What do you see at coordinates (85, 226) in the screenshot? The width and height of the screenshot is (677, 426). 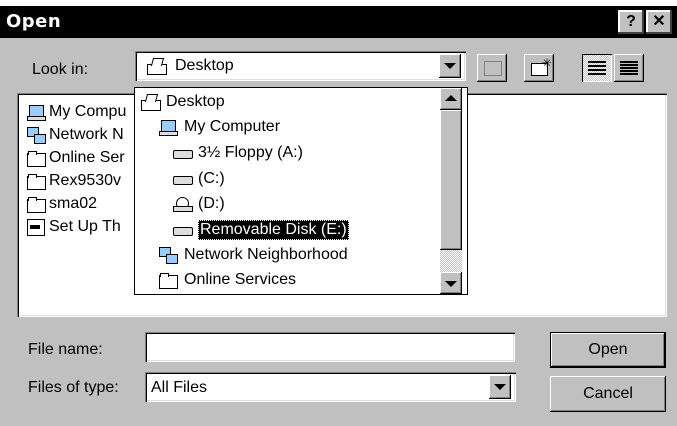 I see `list-item-label: Set Up Th` at bounding box center [85, 226].